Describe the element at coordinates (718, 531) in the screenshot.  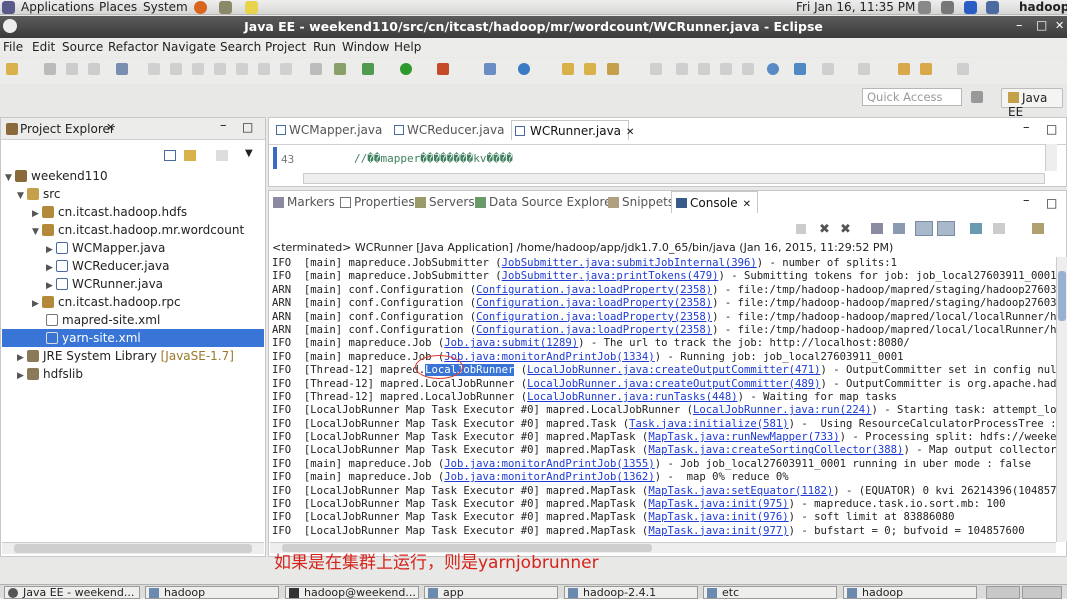
I see `console-source-link: MapTask.java:init(977)` at that location.